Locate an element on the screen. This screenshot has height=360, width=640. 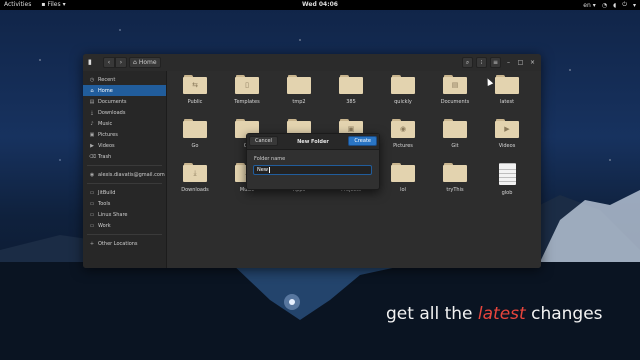
file-item-tmp2: tmp2 is located at coordinates (299, 90).